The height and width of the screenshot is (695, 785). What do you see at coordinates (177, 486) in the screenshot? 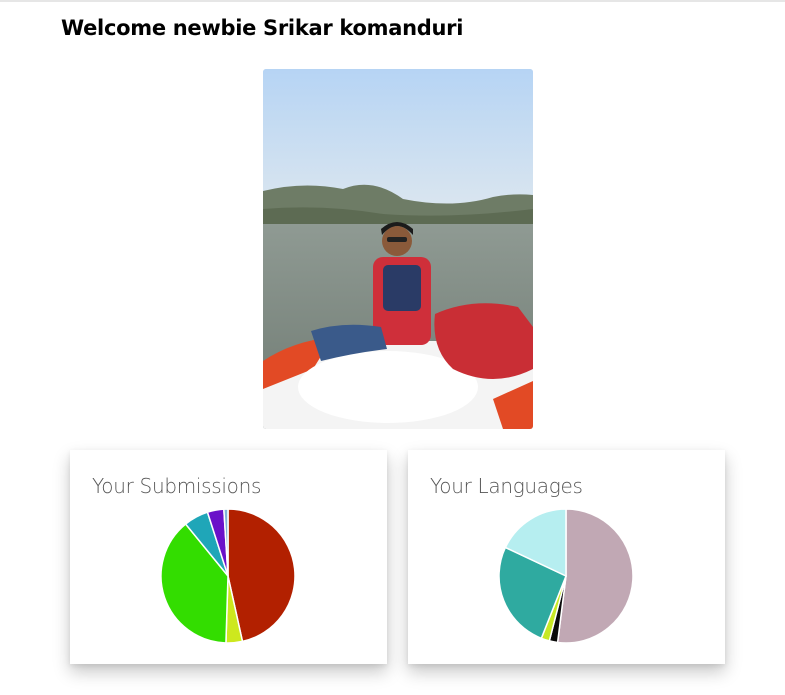
I see `submissions-card-title: Your Submissions` at bounding box center [177, 486].